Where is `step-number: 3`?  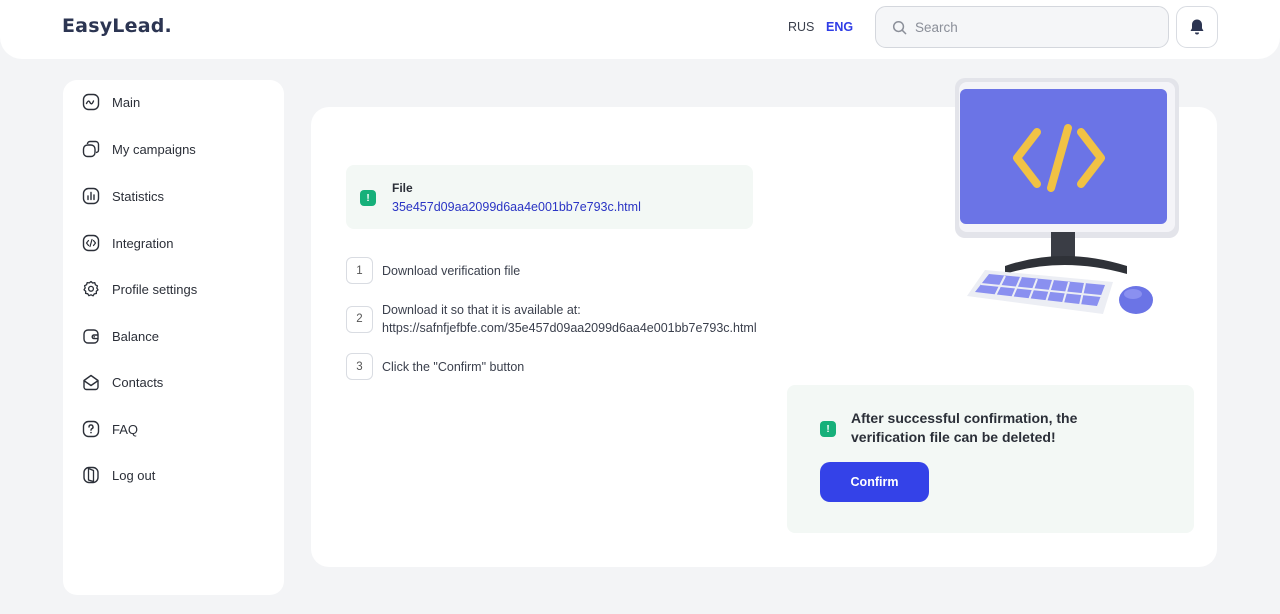
step-number: 3 is located at coordinates (359, 366).